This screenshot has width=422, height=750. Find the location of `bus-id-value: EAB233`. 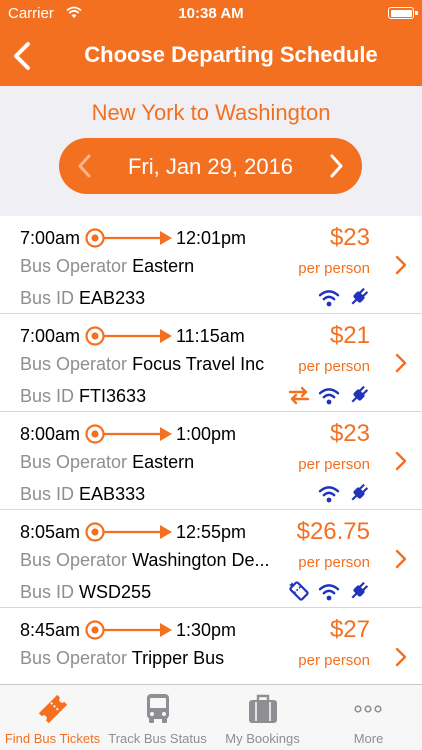

bus-id-value: EAB233 is located at coordinates (112, 298).